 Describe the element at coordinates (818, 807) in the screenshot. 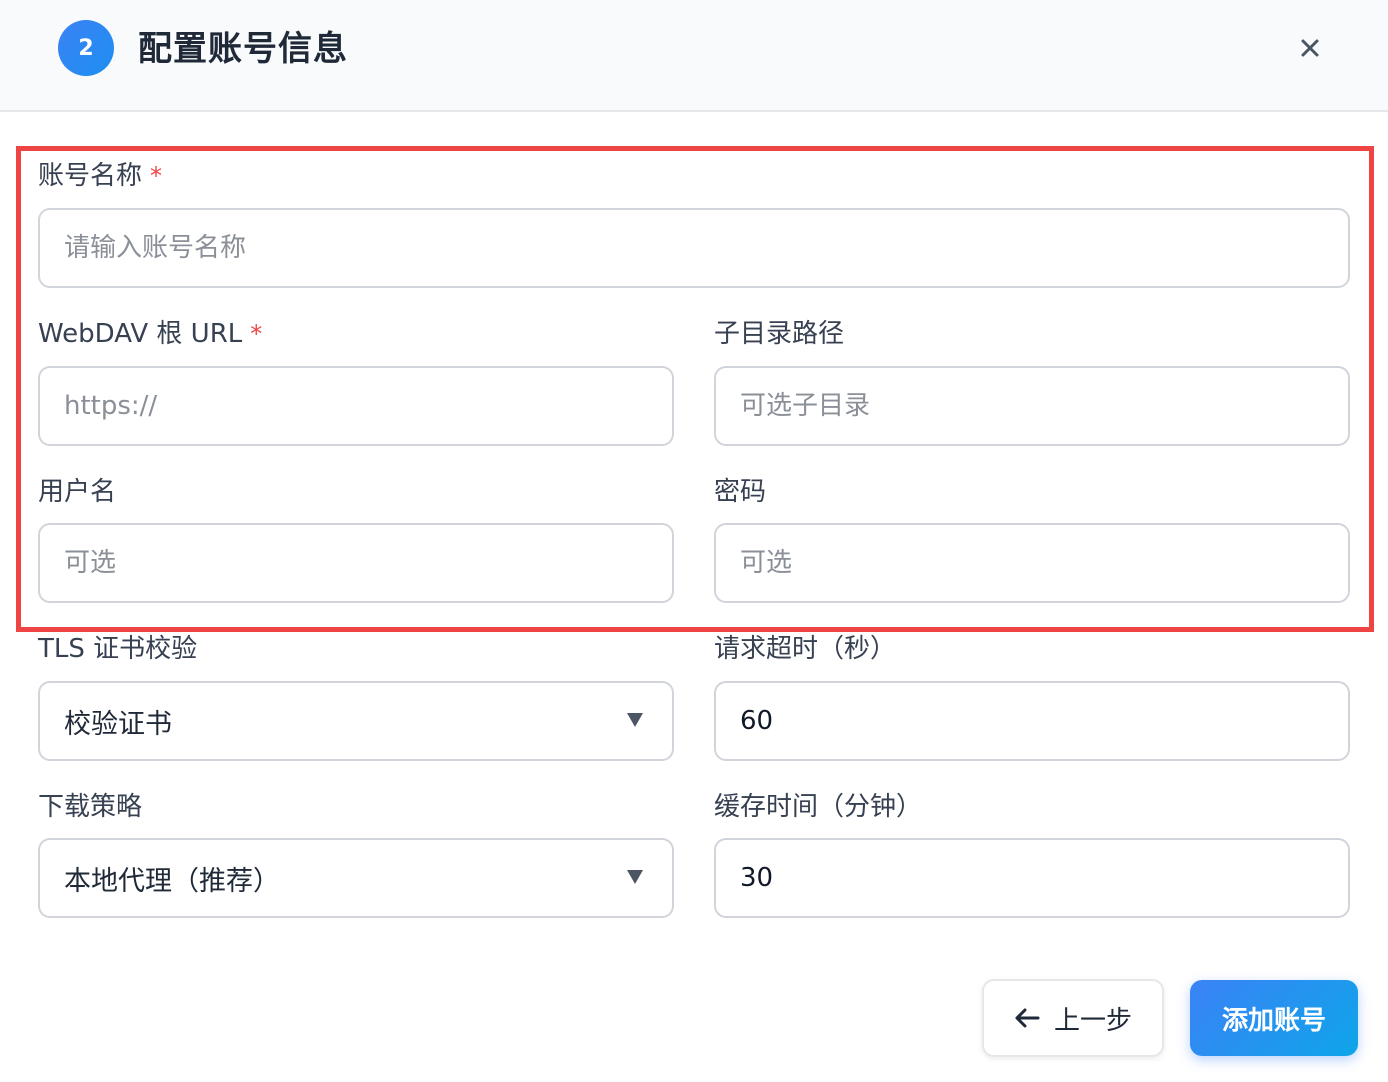

I see `cache-label: 缓存时间（分钟）` at that location.